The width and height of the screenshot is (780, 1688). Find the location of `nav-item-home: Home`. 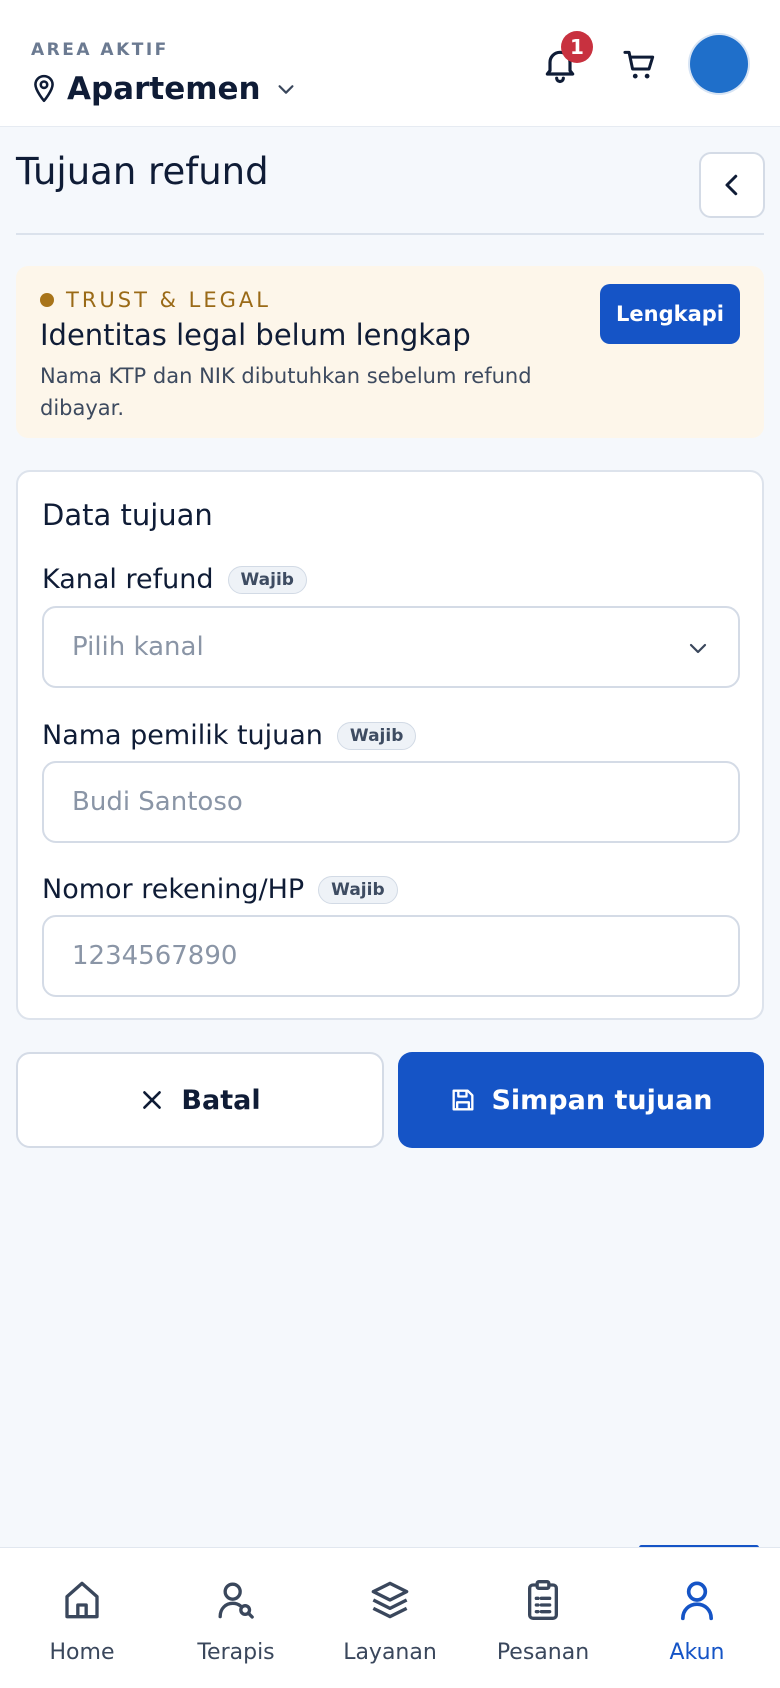

nav-item-home: Home is located at coordinates (82, 1618).